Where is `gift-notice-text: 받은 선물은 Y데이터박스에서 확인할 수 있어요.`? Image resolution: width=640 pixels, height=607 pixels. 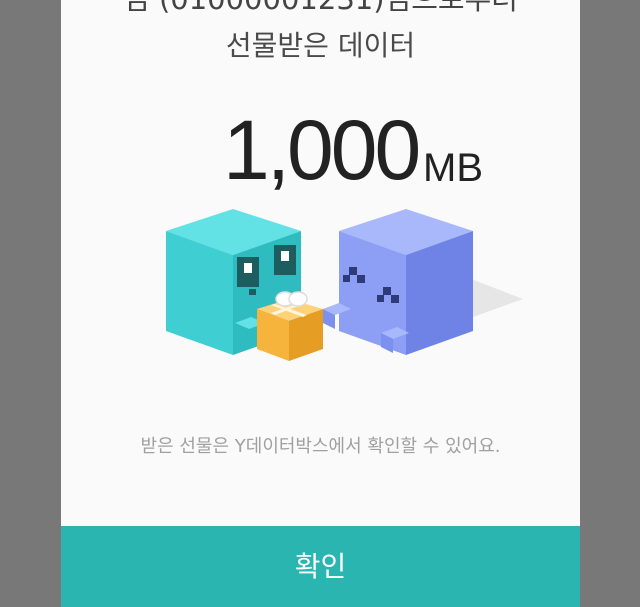 gift-notice-text: 받은 선물은 Y데이터박스에서 확인할 수 있어요. is located at coordinates (320, 446).